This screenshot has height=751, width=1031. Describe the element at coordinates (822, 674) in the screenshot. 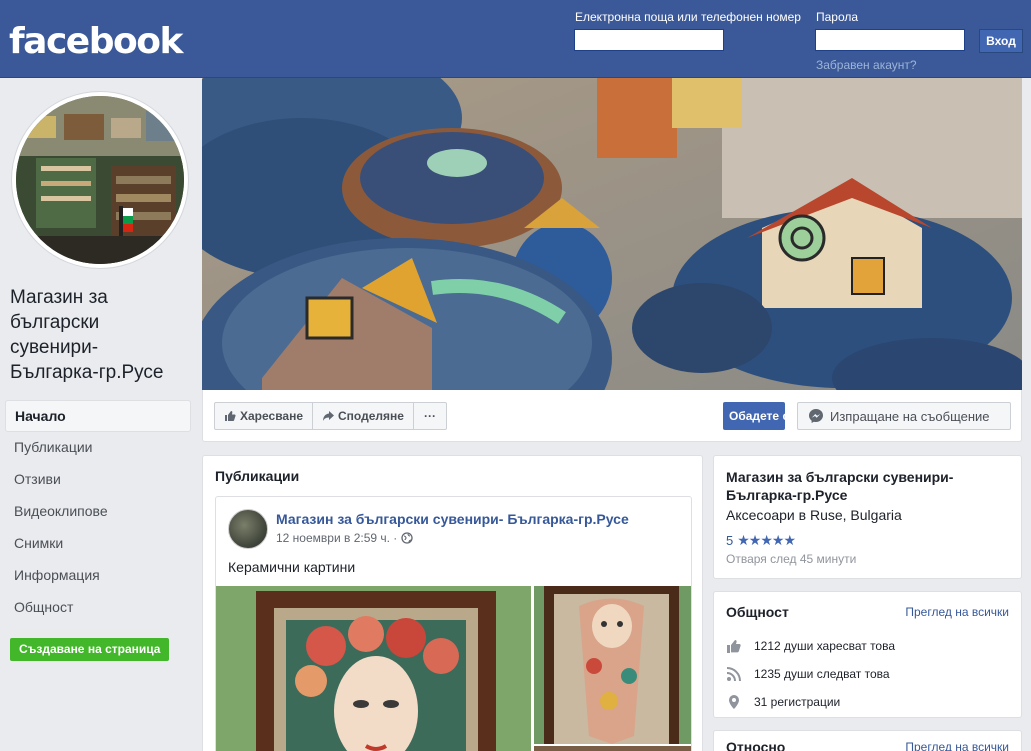

I see `follows-count: 1235 души следват това` at that location.